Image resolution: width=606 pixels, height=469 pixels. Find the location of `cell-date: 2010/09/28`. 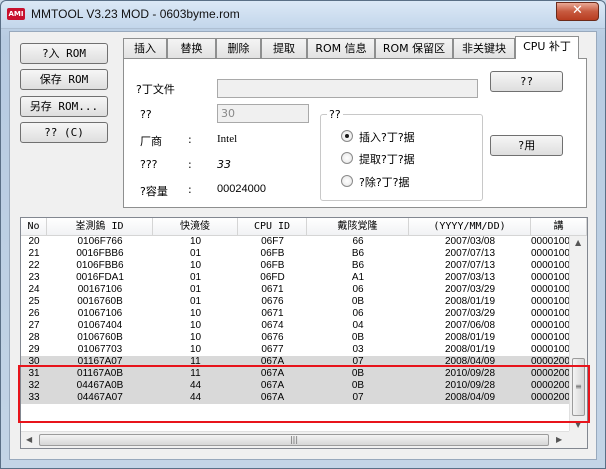

cell-date: 2010/09/28 is located at coordinates (470, 385).